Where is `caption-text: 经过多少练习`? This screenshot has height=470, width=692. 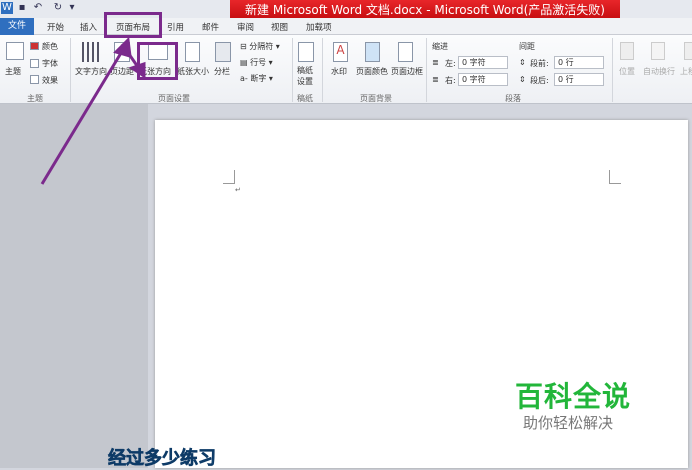 caption-text: 经过多少练习 is located at coordinates (162, 459).